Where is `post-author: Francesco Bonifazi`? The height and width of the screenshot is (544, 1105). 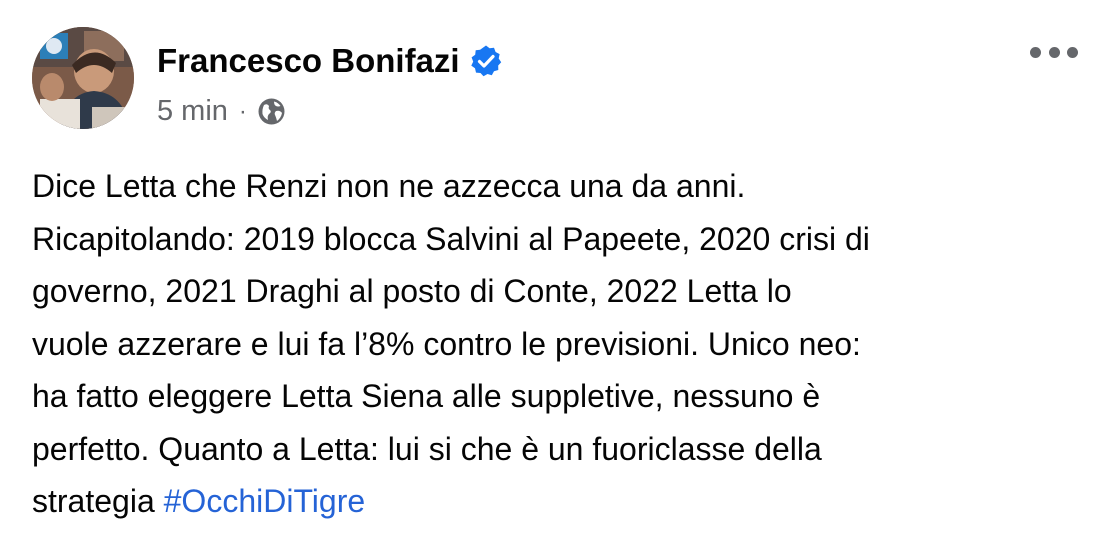 post-author: Francesco Bonifazi is located at coordinates (330, 61).